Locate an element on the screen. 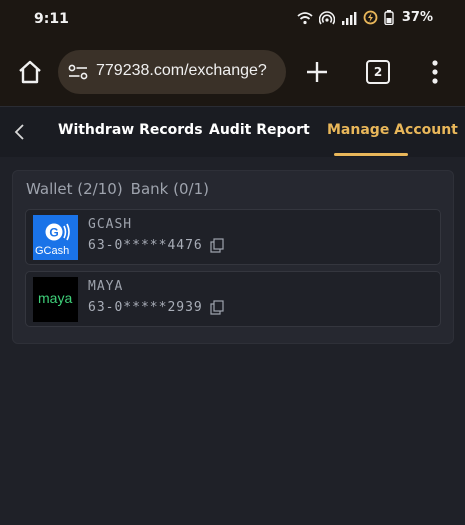 The width and height of the screenshot is (465, 525). wifi-icon is located at coordinates (305, 17).